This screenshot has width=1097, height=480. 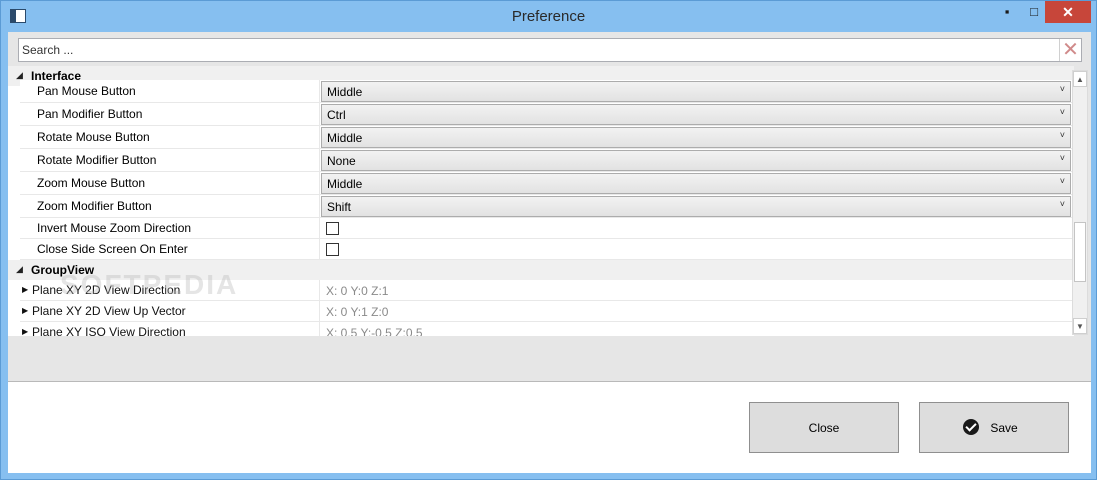 What do you see at coordinates (19, 269) in the screenshot?
I see `collapse-icon: ◢` at bounding box center [19, 269].